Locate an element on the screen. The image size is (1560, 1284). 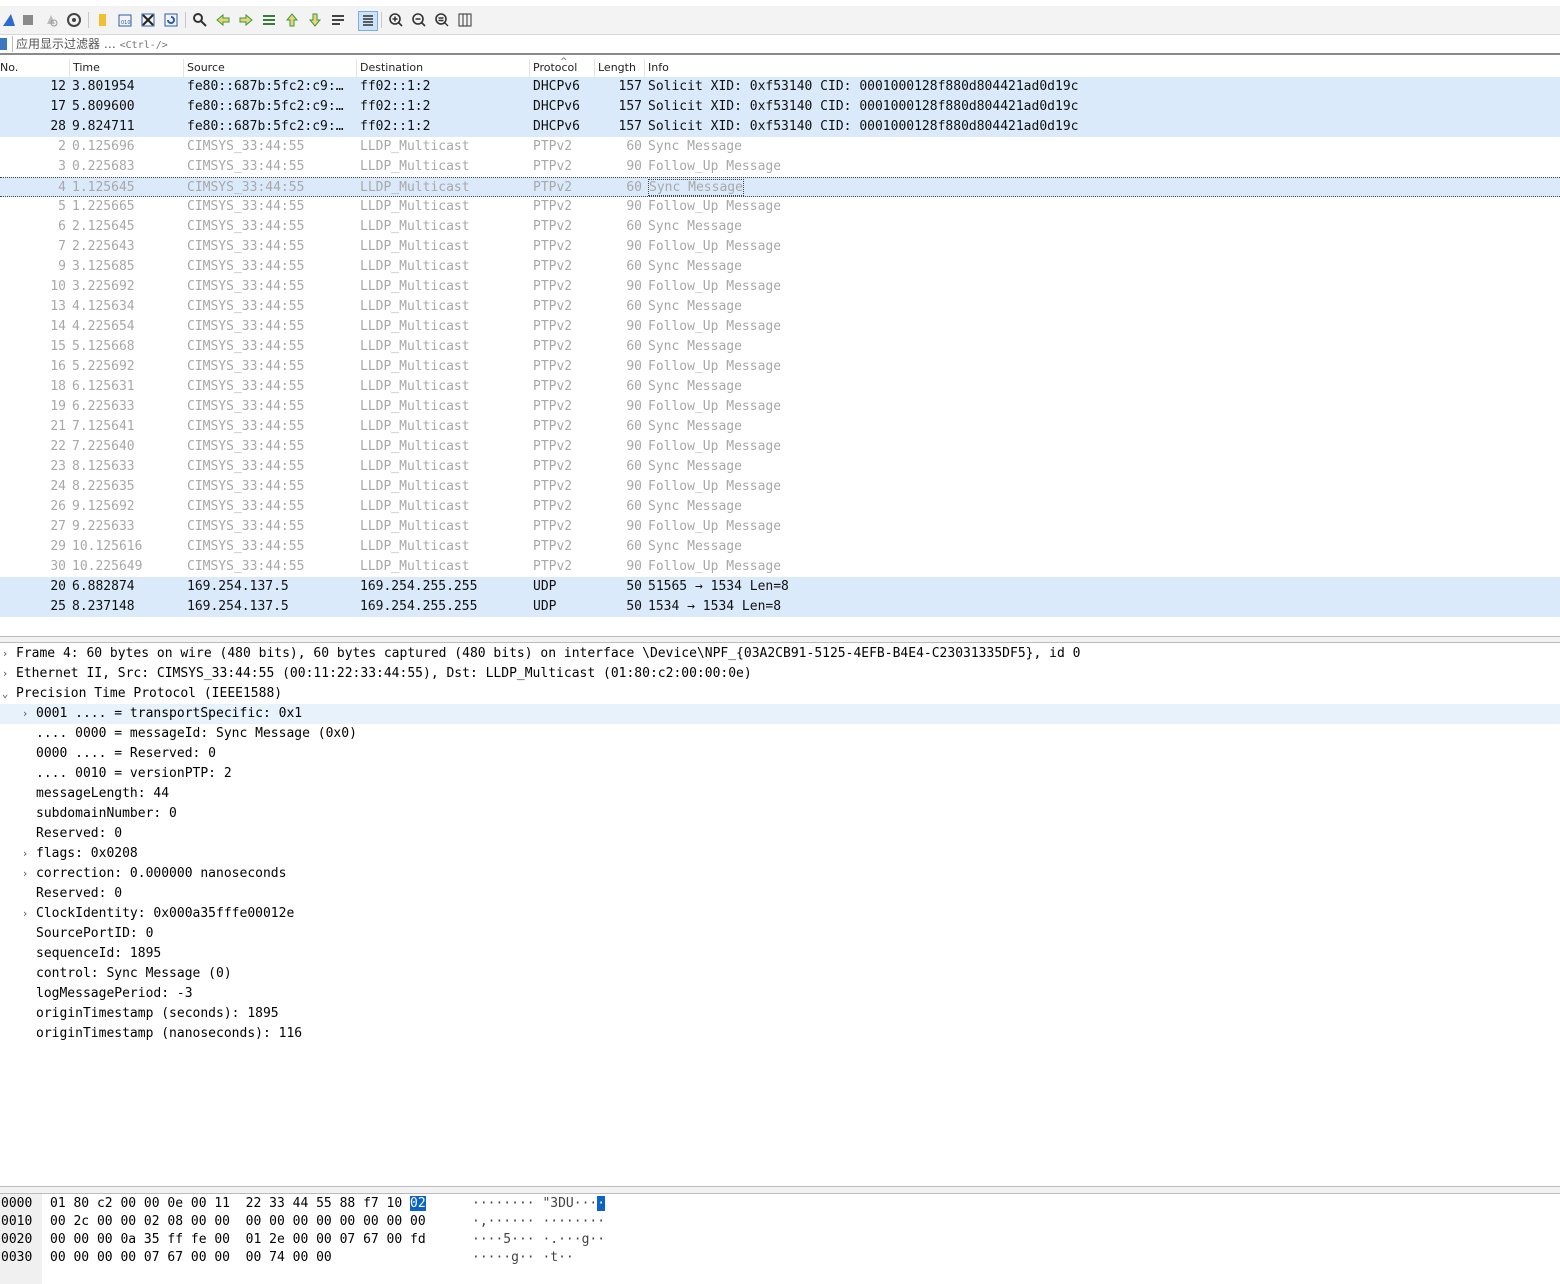
colorize-icon is located at coordinates (368, 21).